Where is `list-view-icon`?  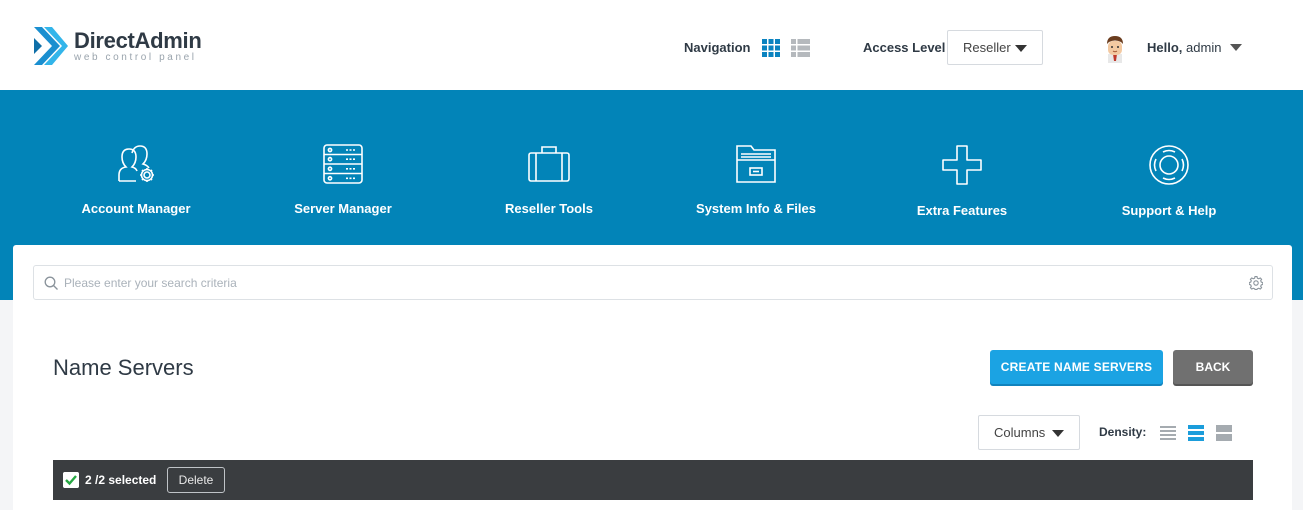
list-view-icon is located at coordinates (800, 48).